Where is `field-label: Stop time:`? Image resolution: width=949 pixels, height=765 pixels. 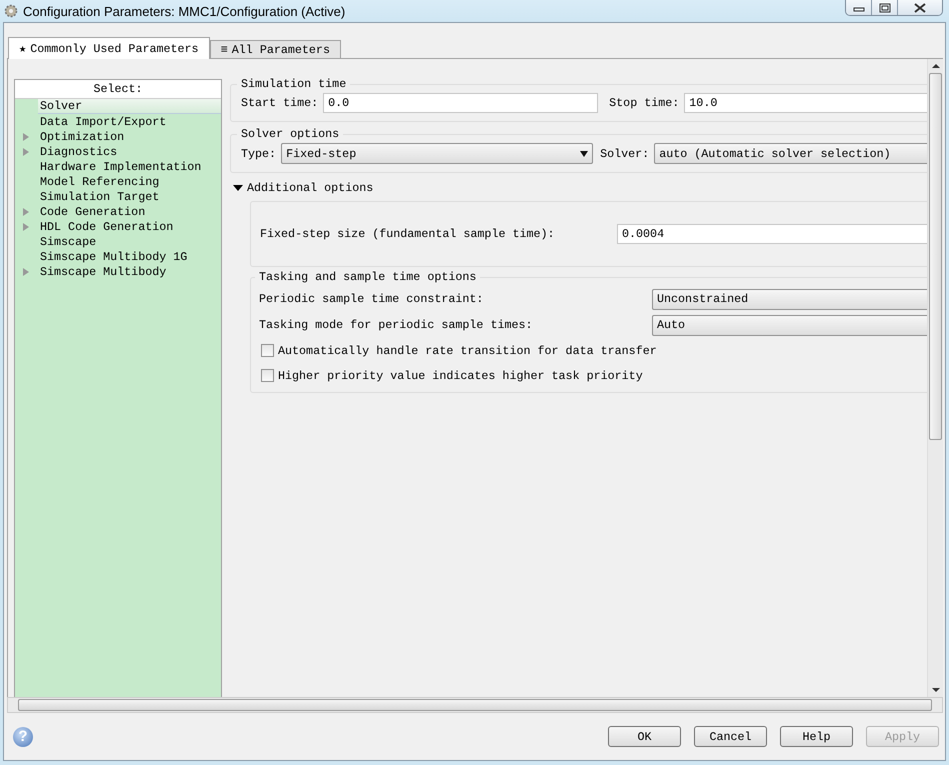 field-label: Stop time: is located at coordinates (644, 103).